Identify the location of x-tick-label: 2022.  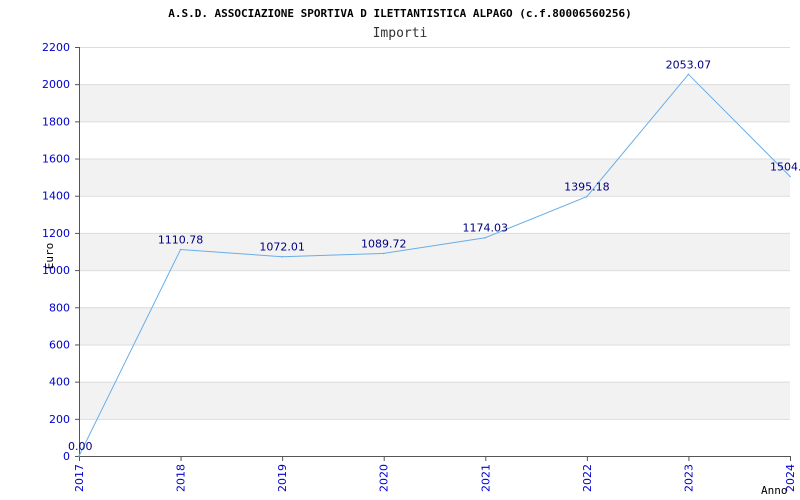
(587, 478).